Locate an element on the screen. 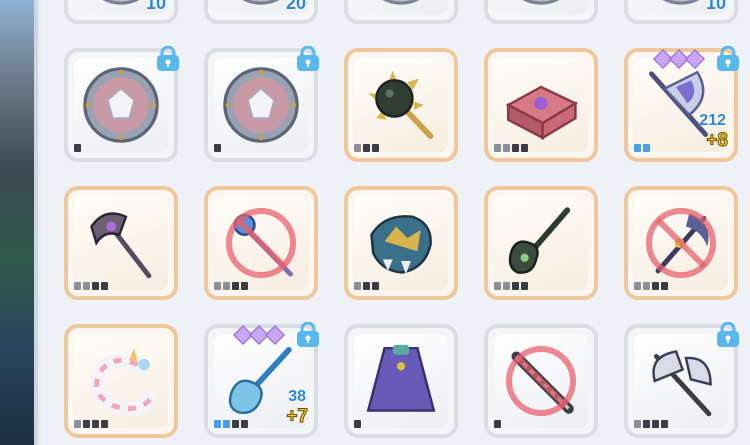  inventory-slot-chain-blade is located at coordinates (541, 381).